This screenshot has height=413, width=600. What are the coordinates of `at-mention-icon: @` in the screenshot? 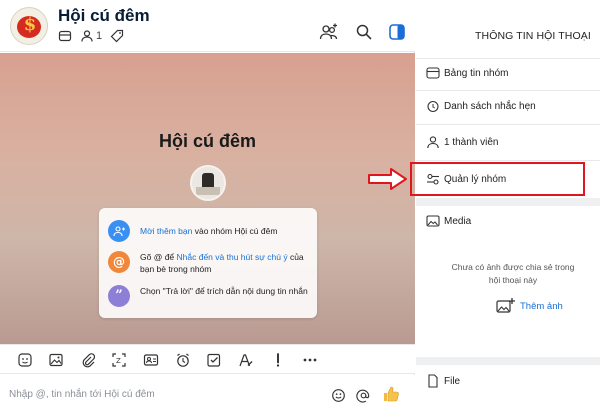 It's located at (119, 262).